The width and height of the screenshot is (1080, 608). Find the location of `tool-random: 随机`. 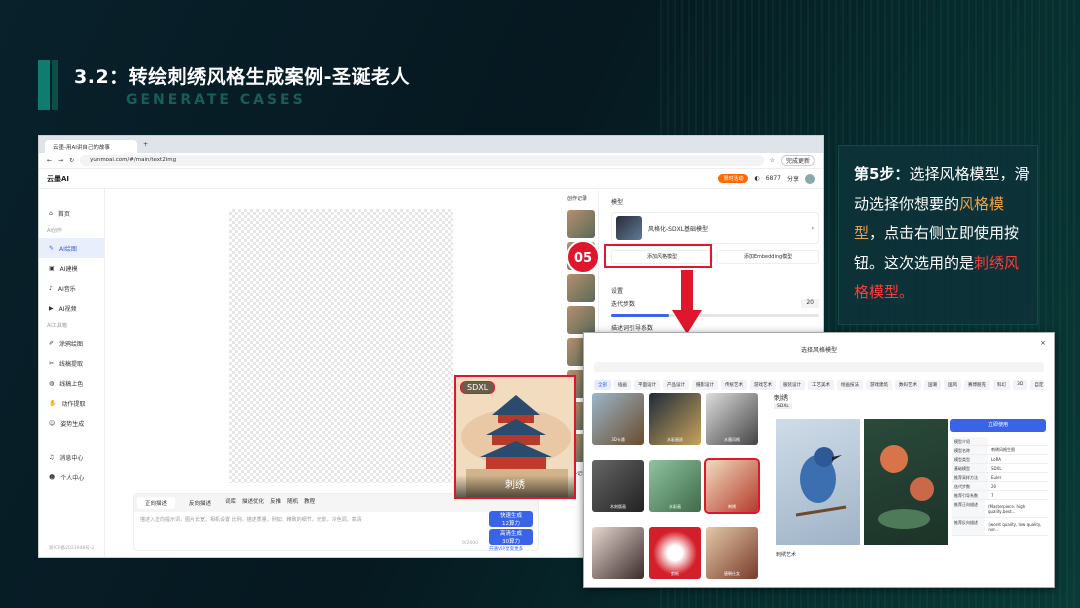

tool-random: 随机 is located at coordinates (292, 503).